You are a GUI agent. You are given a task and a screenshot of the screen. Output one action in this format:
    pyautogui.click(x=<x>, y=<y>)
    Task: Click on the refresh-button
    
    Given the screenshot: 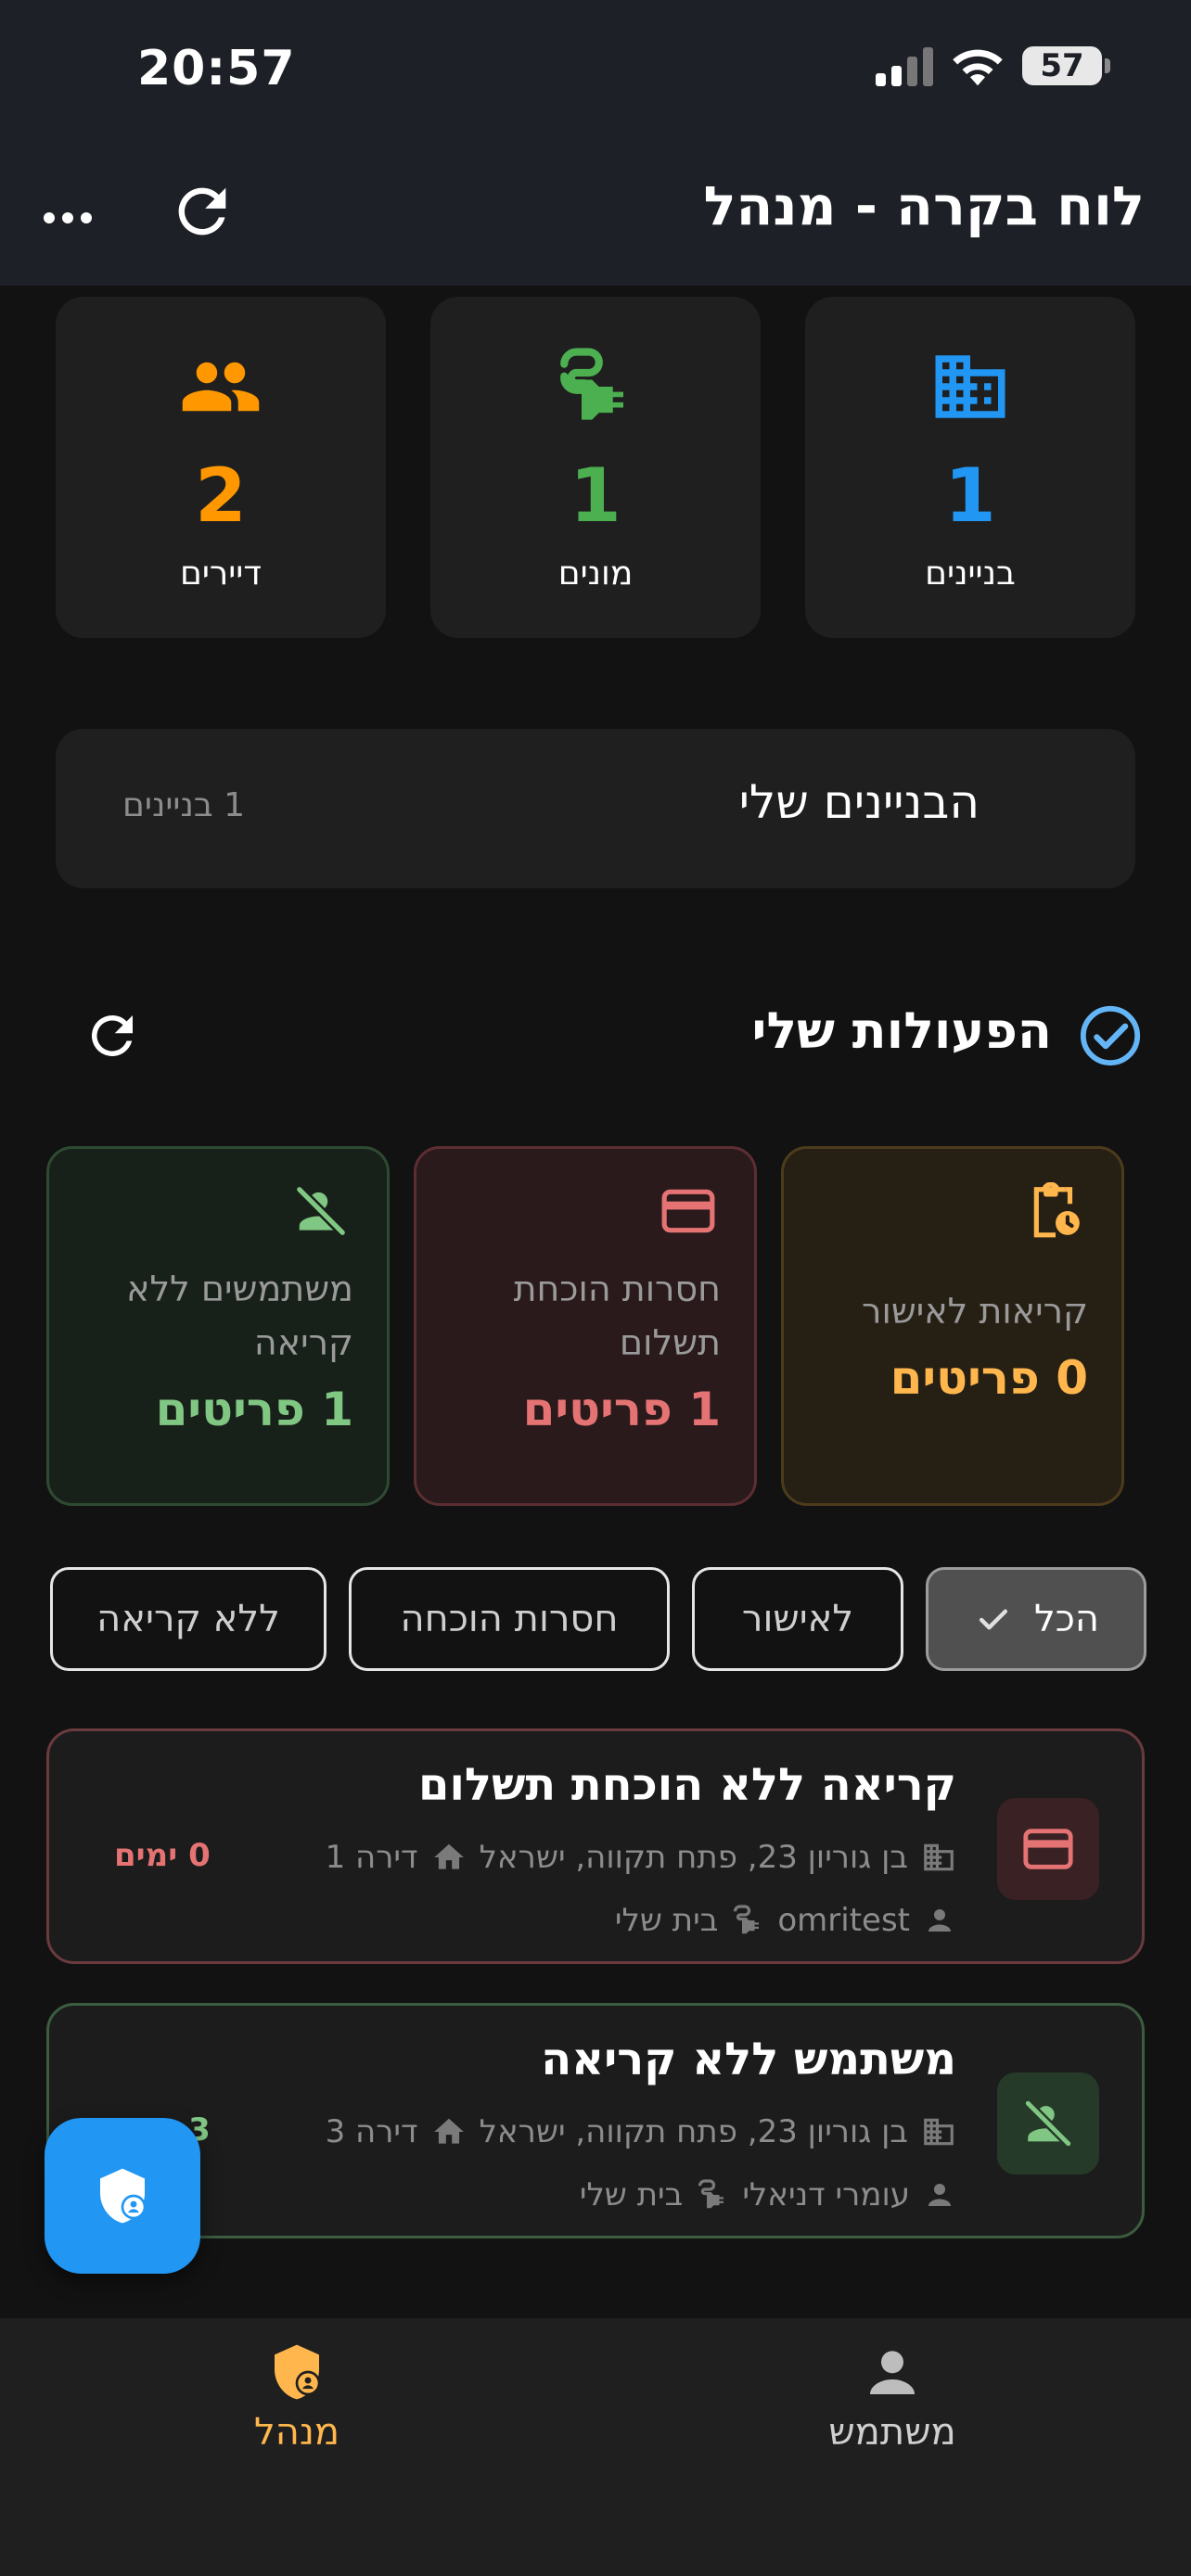 What is the action you would take?
    pyautogui.click(x=202, y=212)
    